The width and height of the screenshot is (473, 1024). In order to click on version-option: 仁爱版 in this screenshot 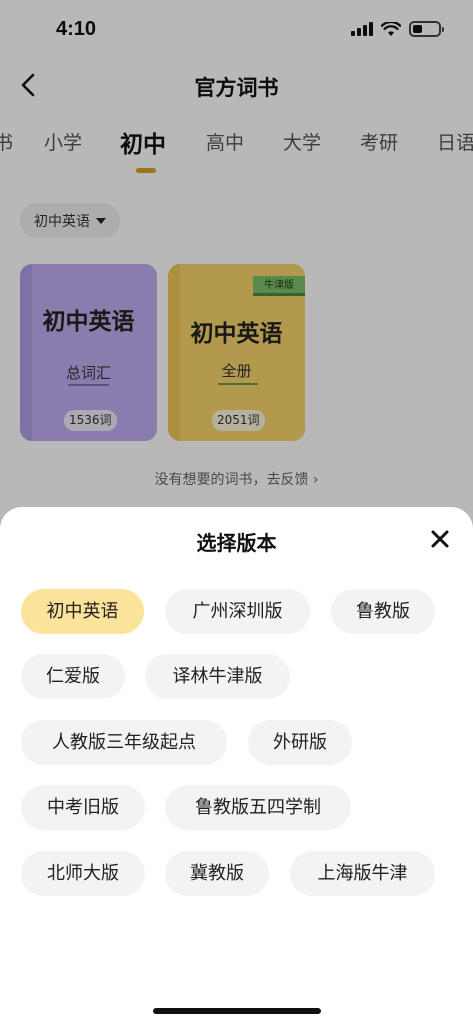, I will do `click(73, 676)`.